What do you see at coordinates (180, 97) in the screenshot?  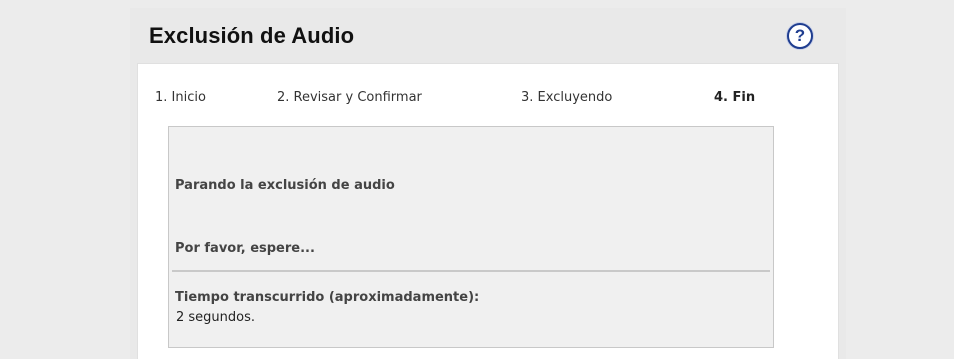 I see `step-start: 1. Inicio` at bounding box center [180, 97].